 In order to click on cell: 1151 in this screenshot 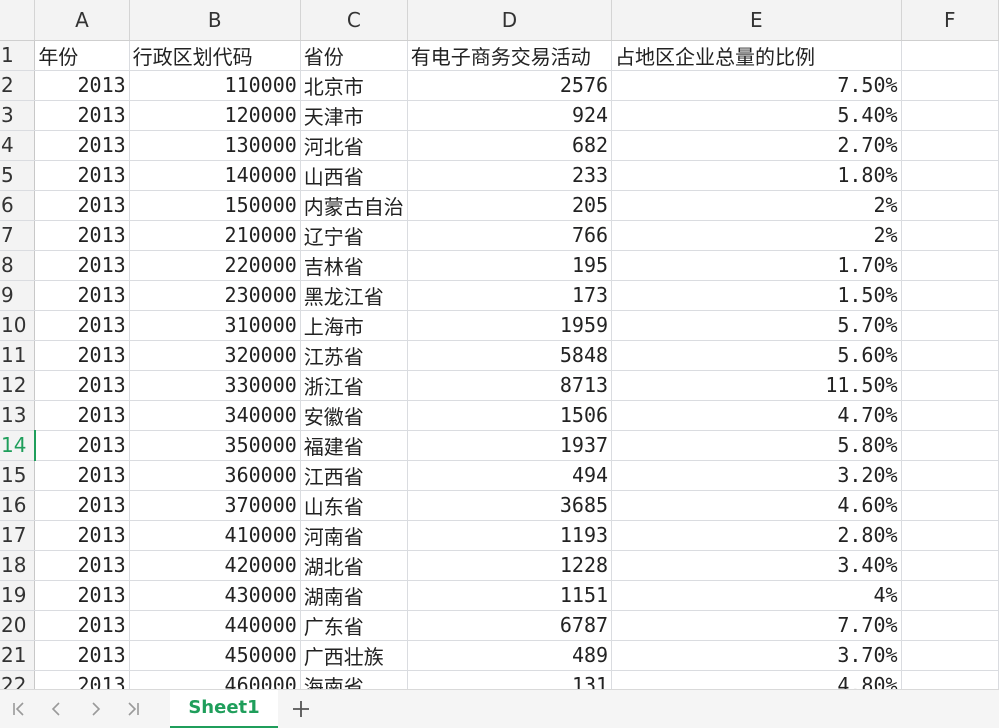, I will do `click(510, 595)`.